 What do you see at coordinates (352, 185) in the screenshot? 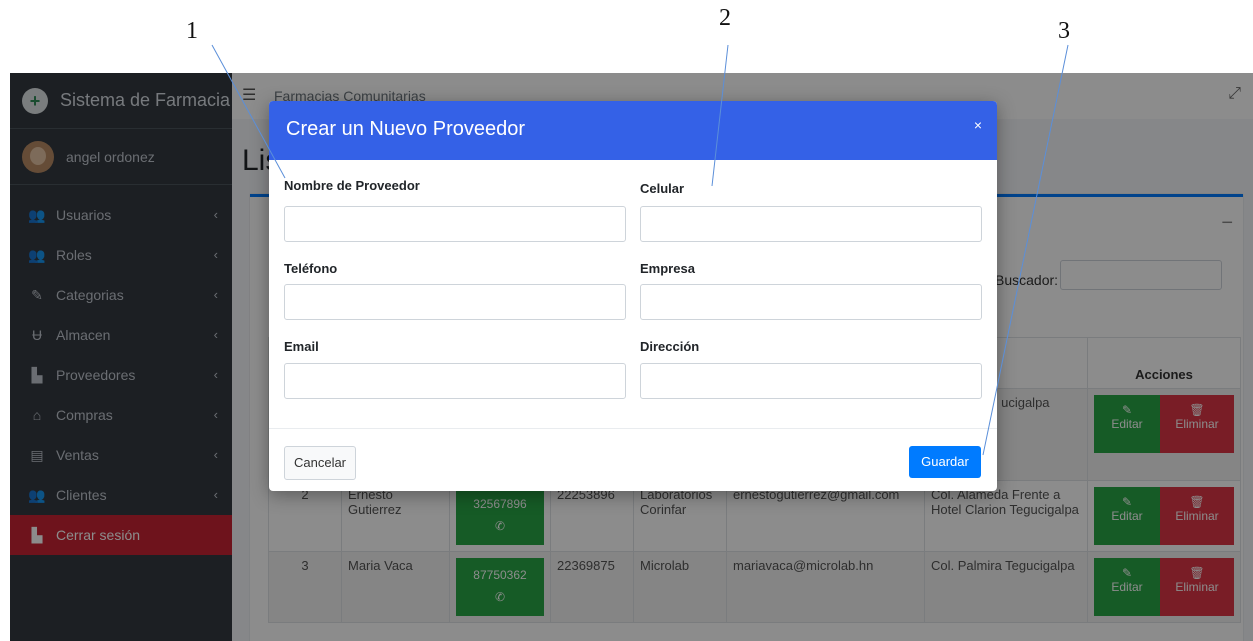
I see `nombre-label: Nombre de Proveedor` at bounding box center [352, 185].